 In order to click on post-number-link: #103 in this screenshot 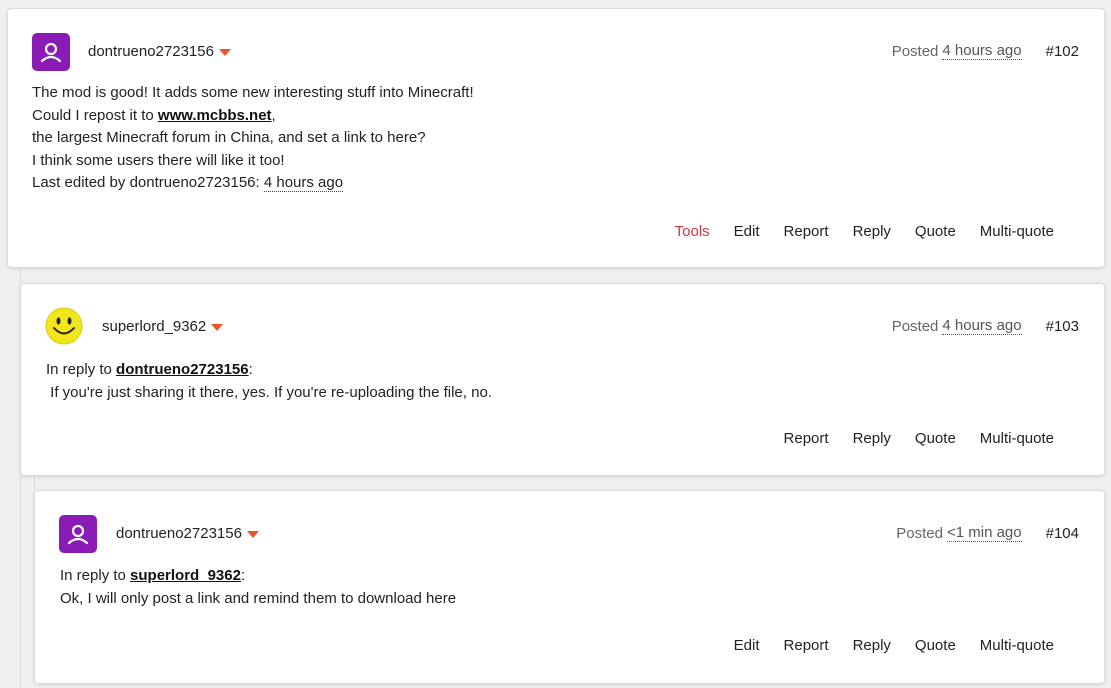, I will do `click(1062, 326)`.